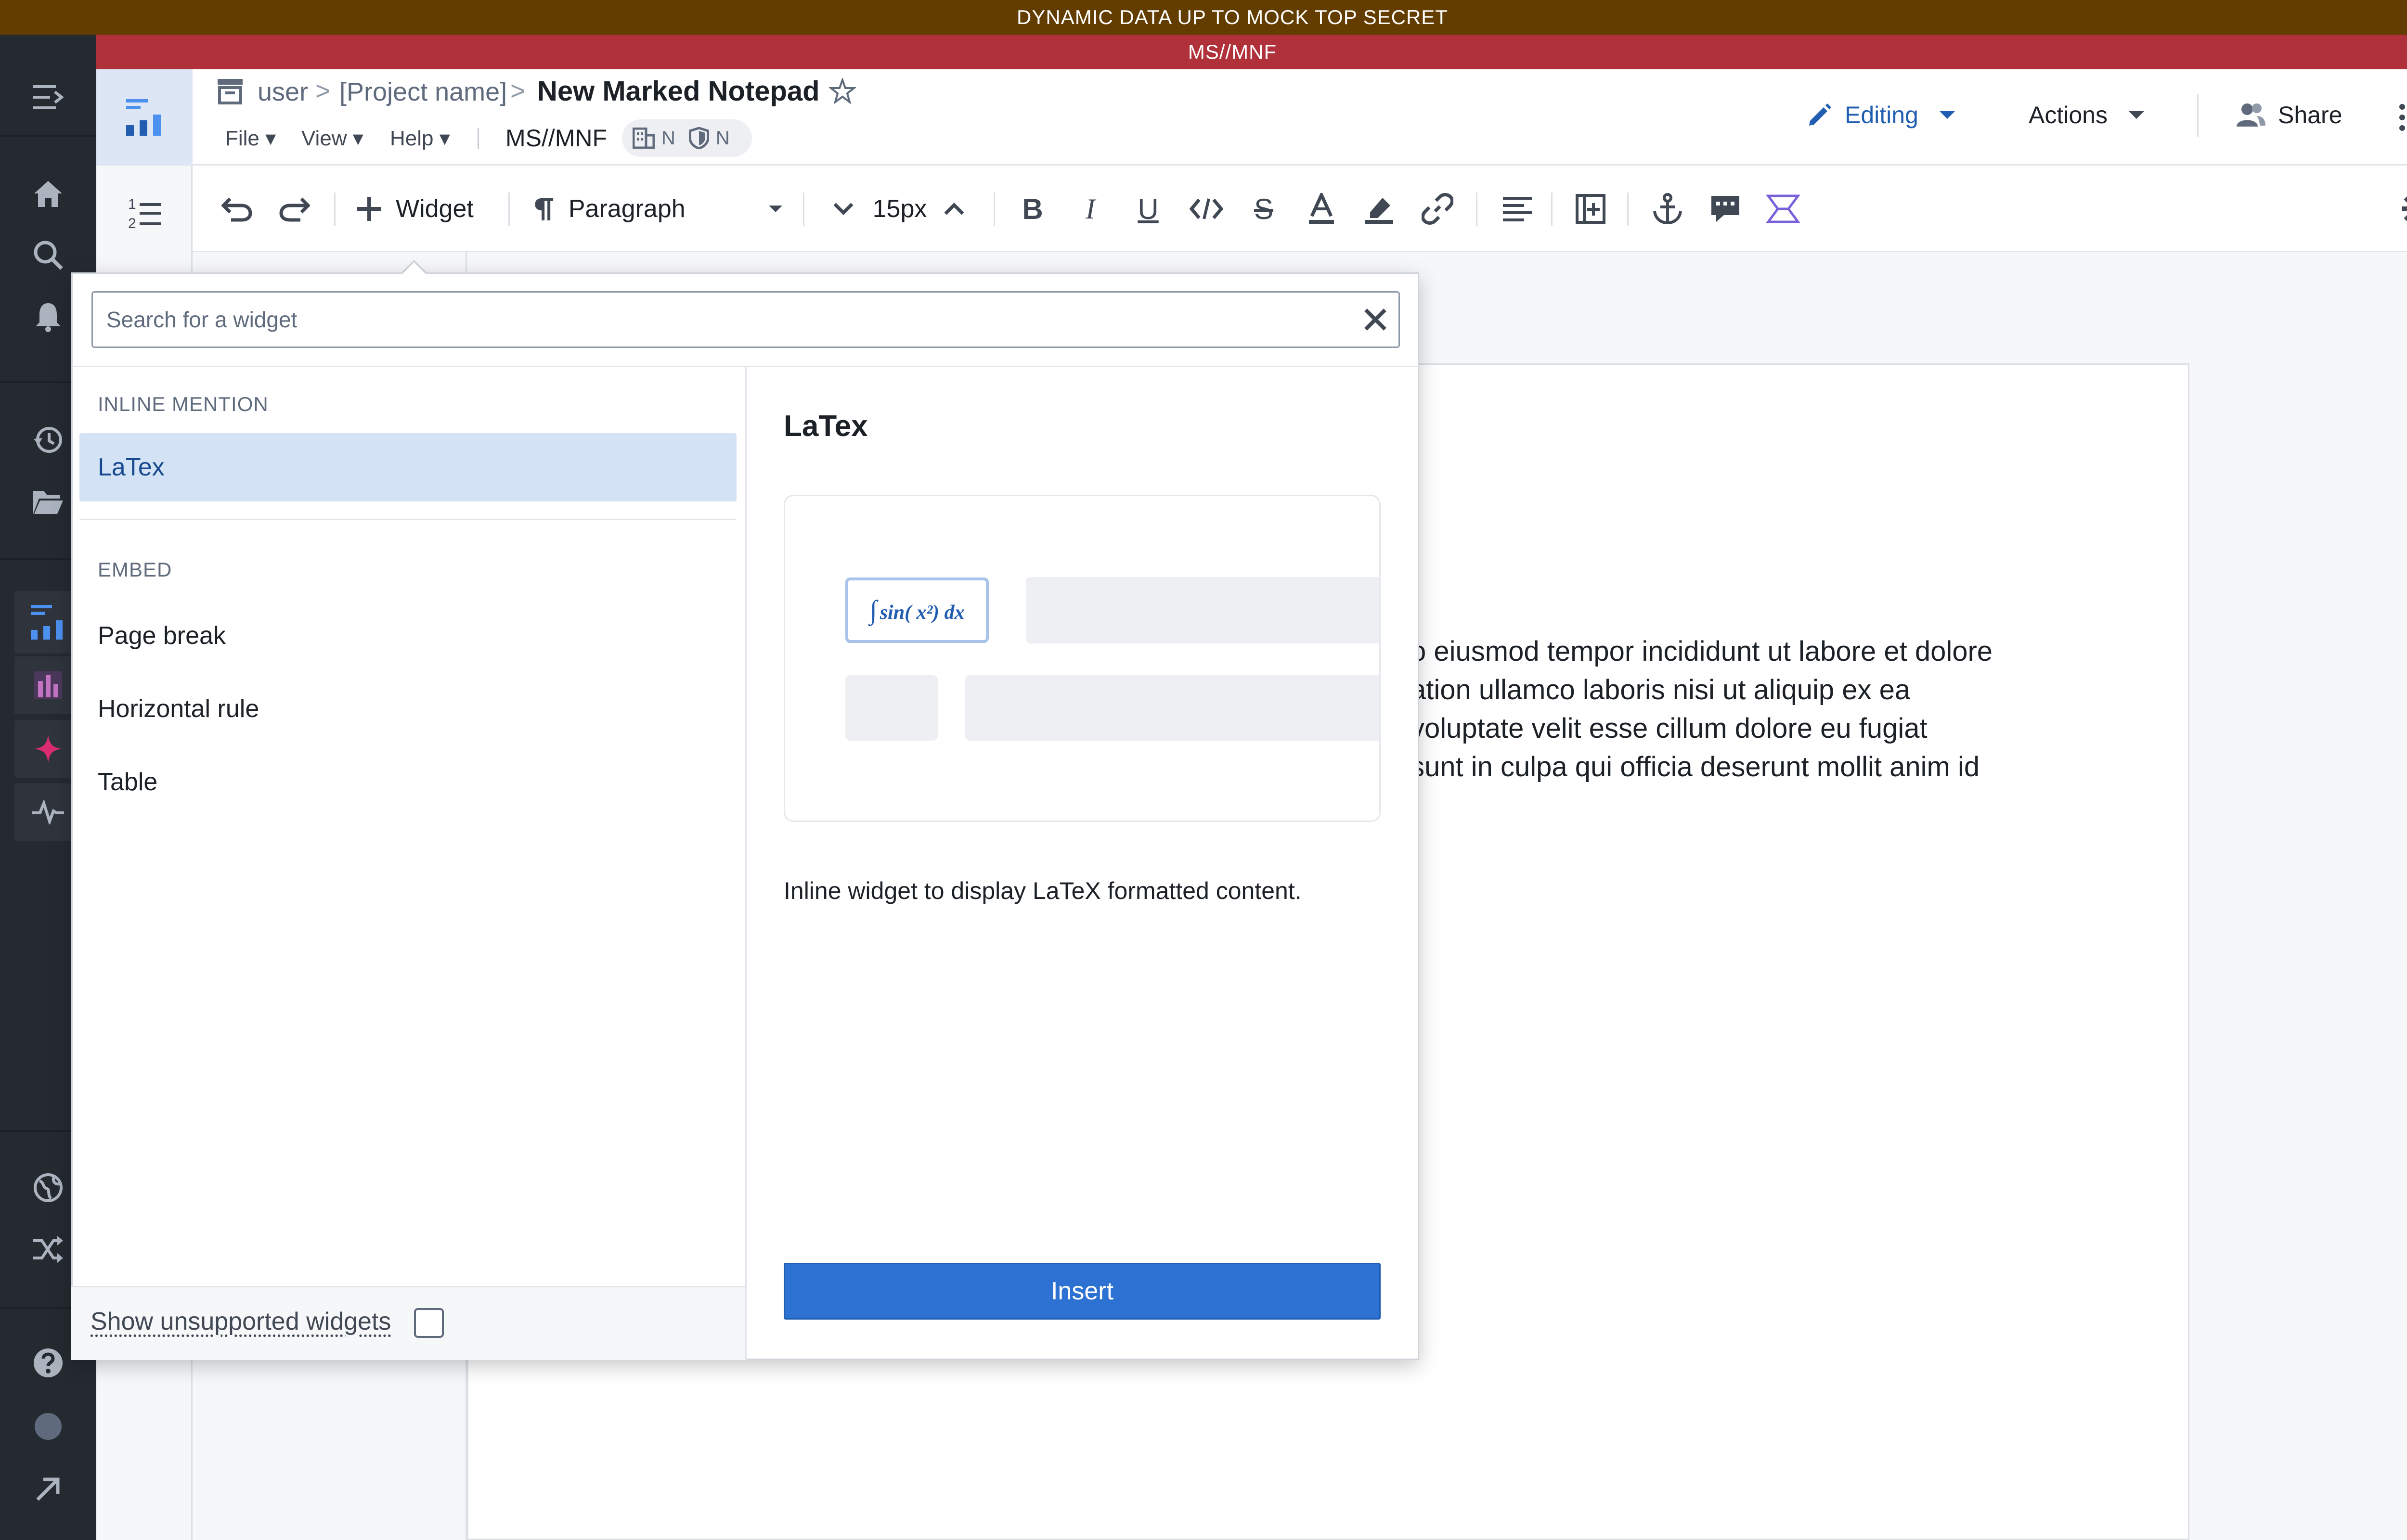 The width and height of the screenshot is (2407, 1540). I want to click on italic-icon: I, so click(1090, 209).